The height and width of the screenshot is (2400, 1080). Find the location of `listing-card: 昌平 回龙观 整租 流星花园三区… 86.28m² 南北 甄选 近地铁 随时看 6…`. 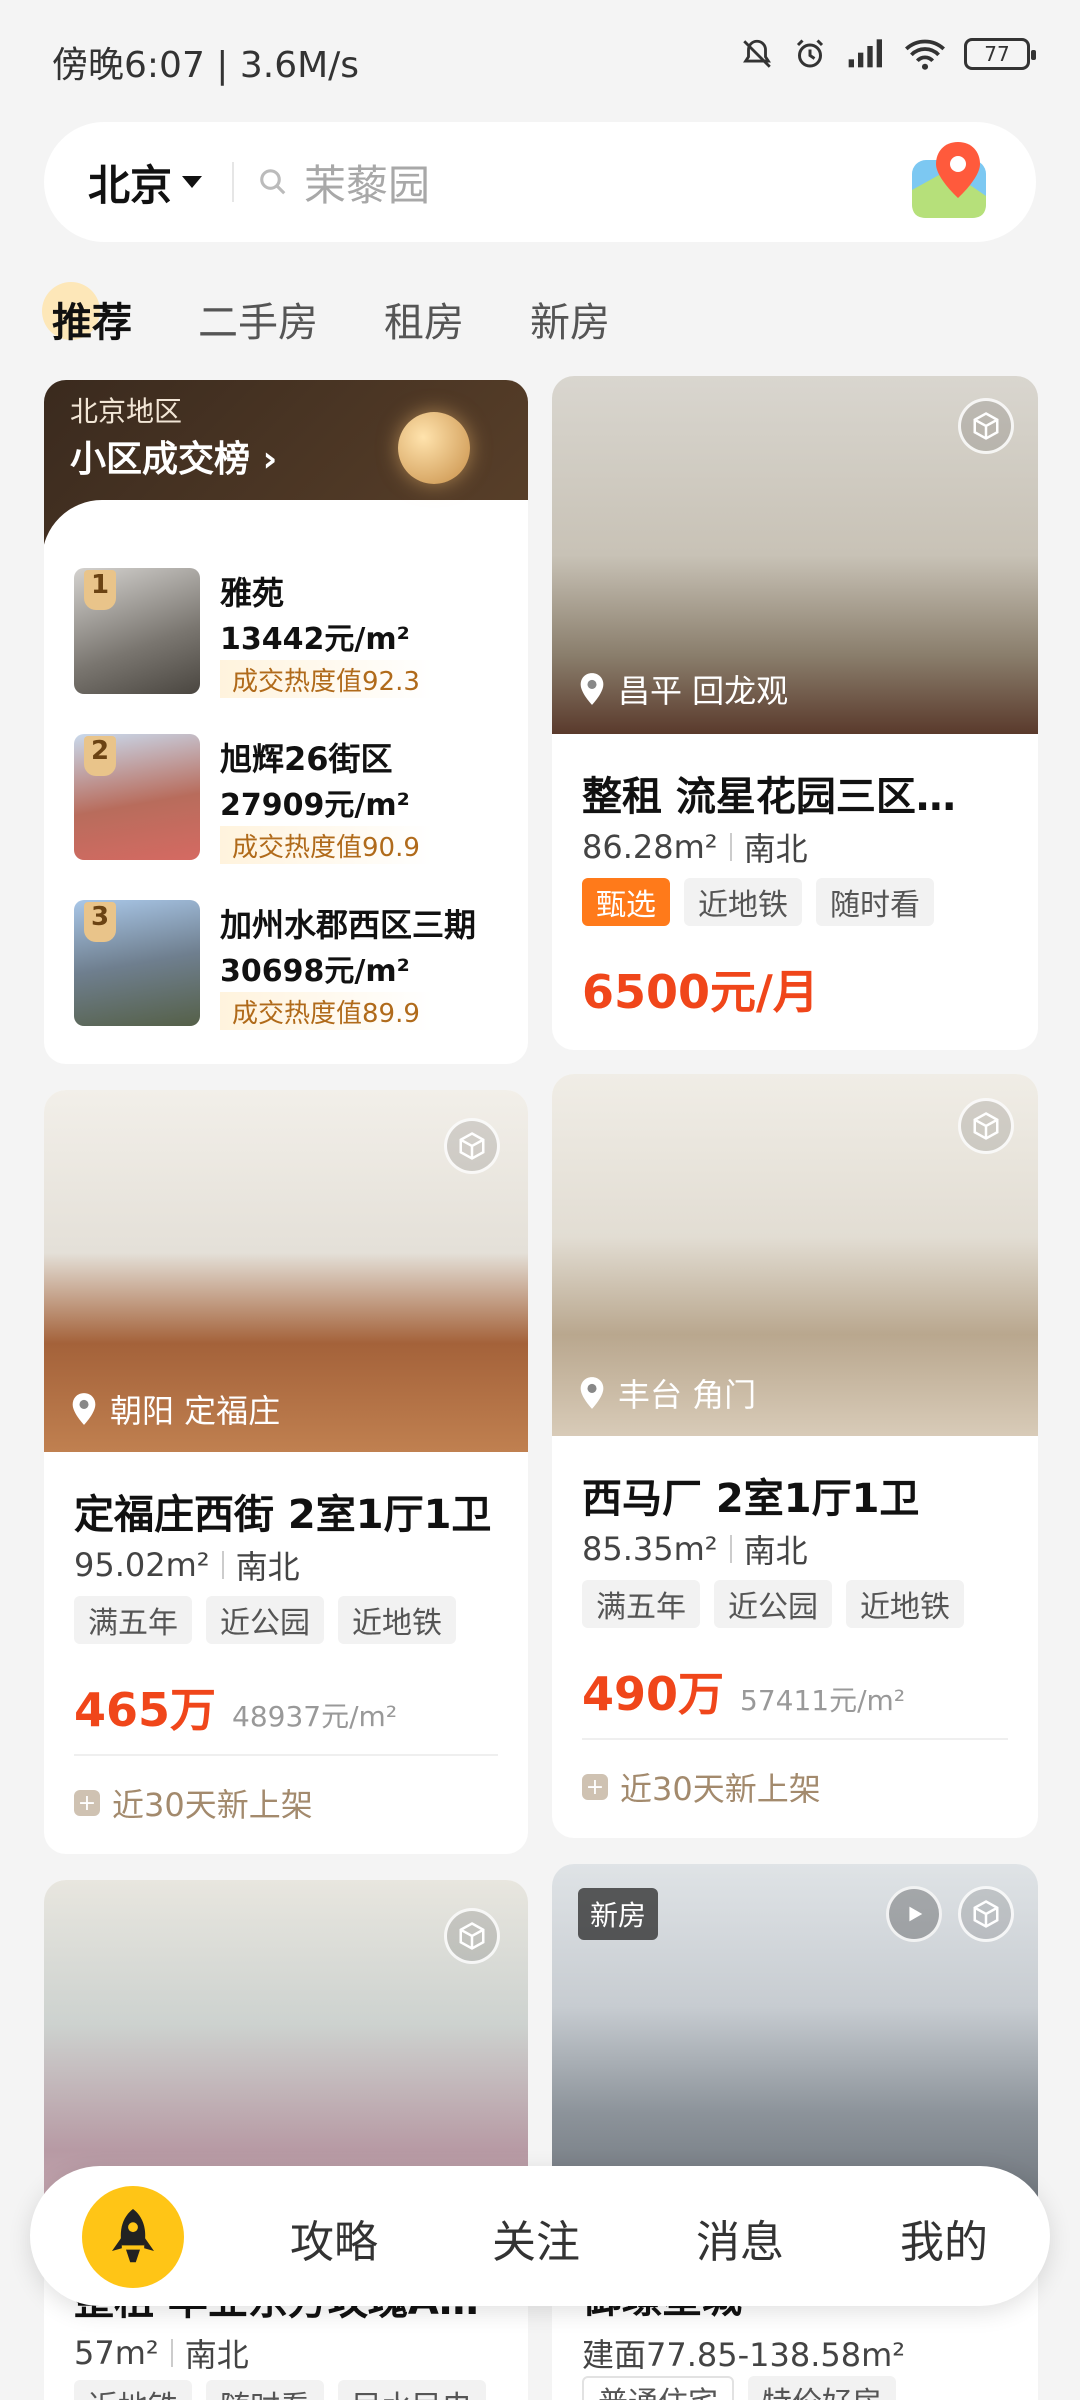

listing-card: 昌平 回龙观 整租 流星花园三区… 86.28m² 南北 甄选 近地铁 随时看 6… is located at coordinates (795, 713).